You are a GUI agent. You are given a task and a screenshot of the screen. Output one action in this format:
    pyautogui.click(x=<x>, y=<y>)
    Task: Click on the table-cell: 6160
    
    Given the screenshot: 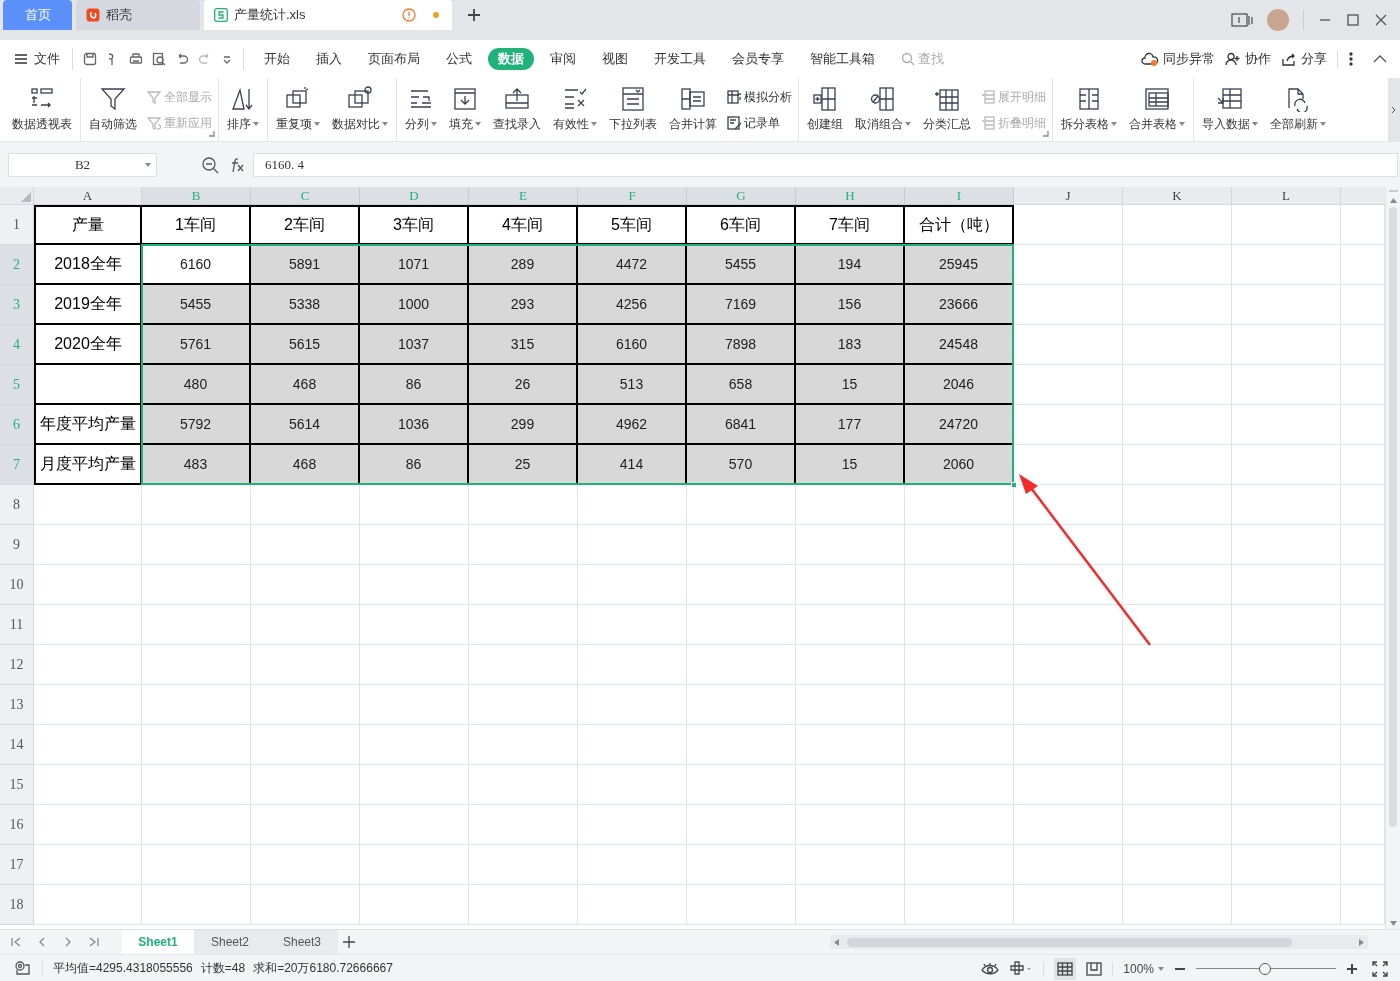 What is the action you would take?
    pyautogui.click(x=196, y=265)
    